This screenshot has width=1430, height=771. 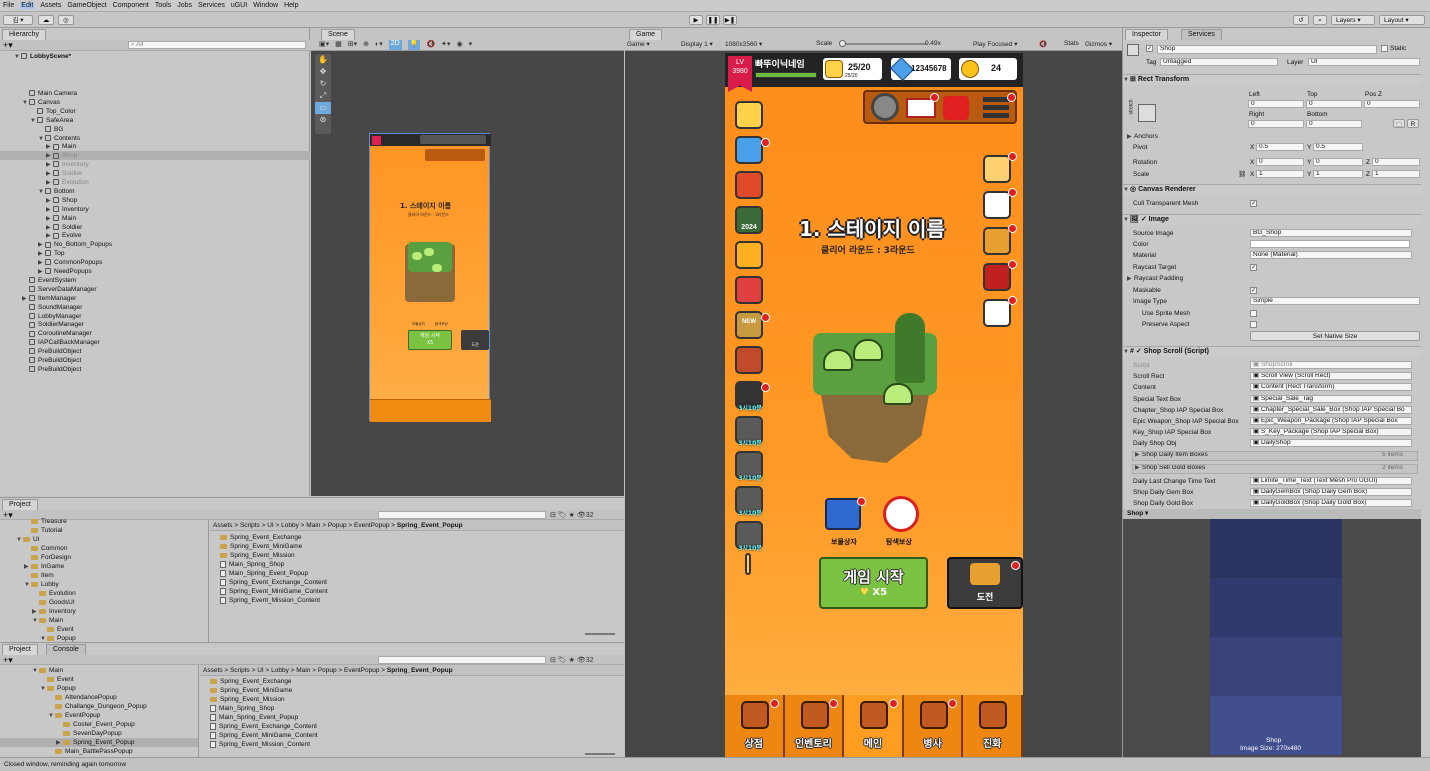 What do you see at coordinates (1275, 469) in the screenshot?
I see `sell-gold-foldout: ▶ Shop Sell Gold Boxes 2 items` at bounding box center [1275, 469].